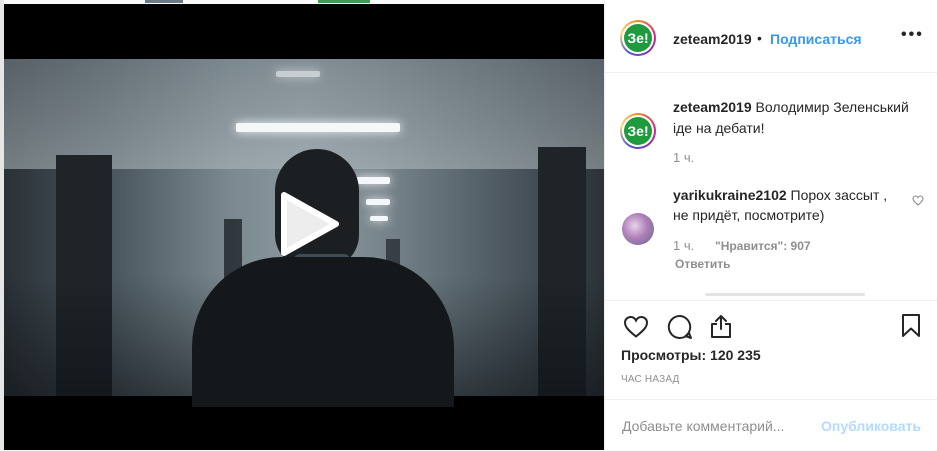  I want to click on reply-button: Ответить, so click(702, 264).